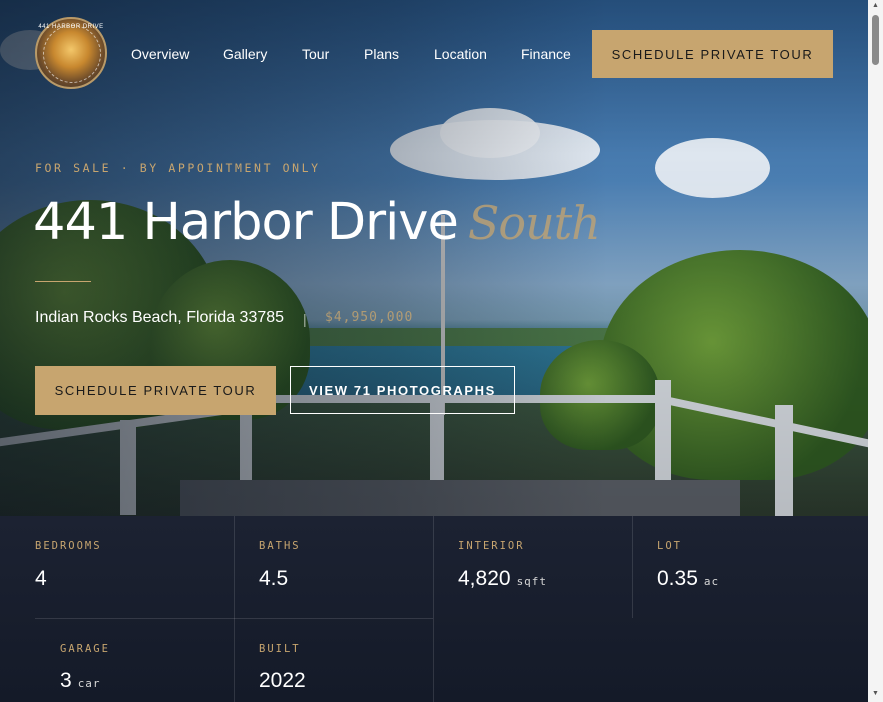 The image size is (883, 702). I want to click on stat-value-wrap: 0.35 ac, so click(688, 579).